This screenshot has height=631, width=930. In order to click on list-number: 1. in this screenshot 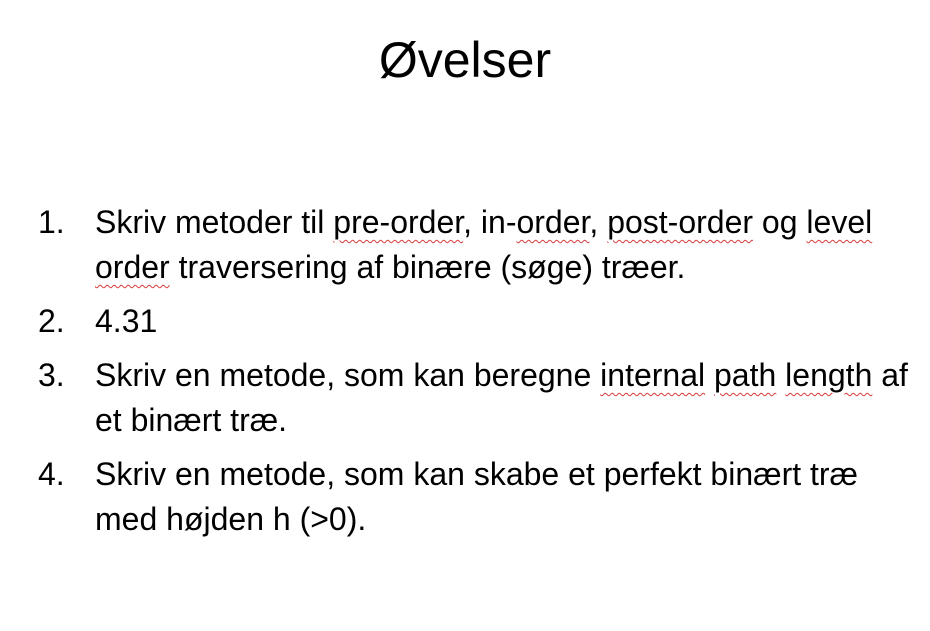, I will do `click(51, 222)`.